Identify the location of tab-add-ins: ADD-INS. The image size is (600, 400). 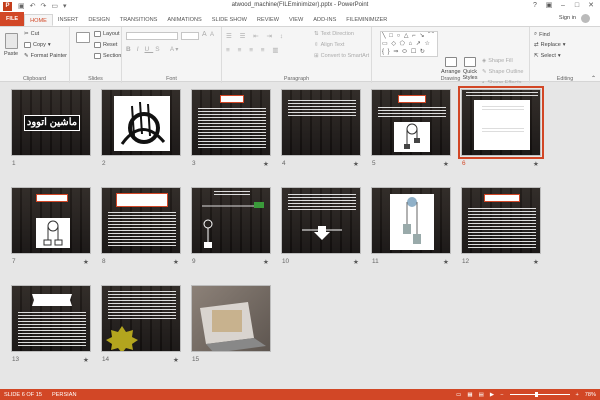
(324, 20).